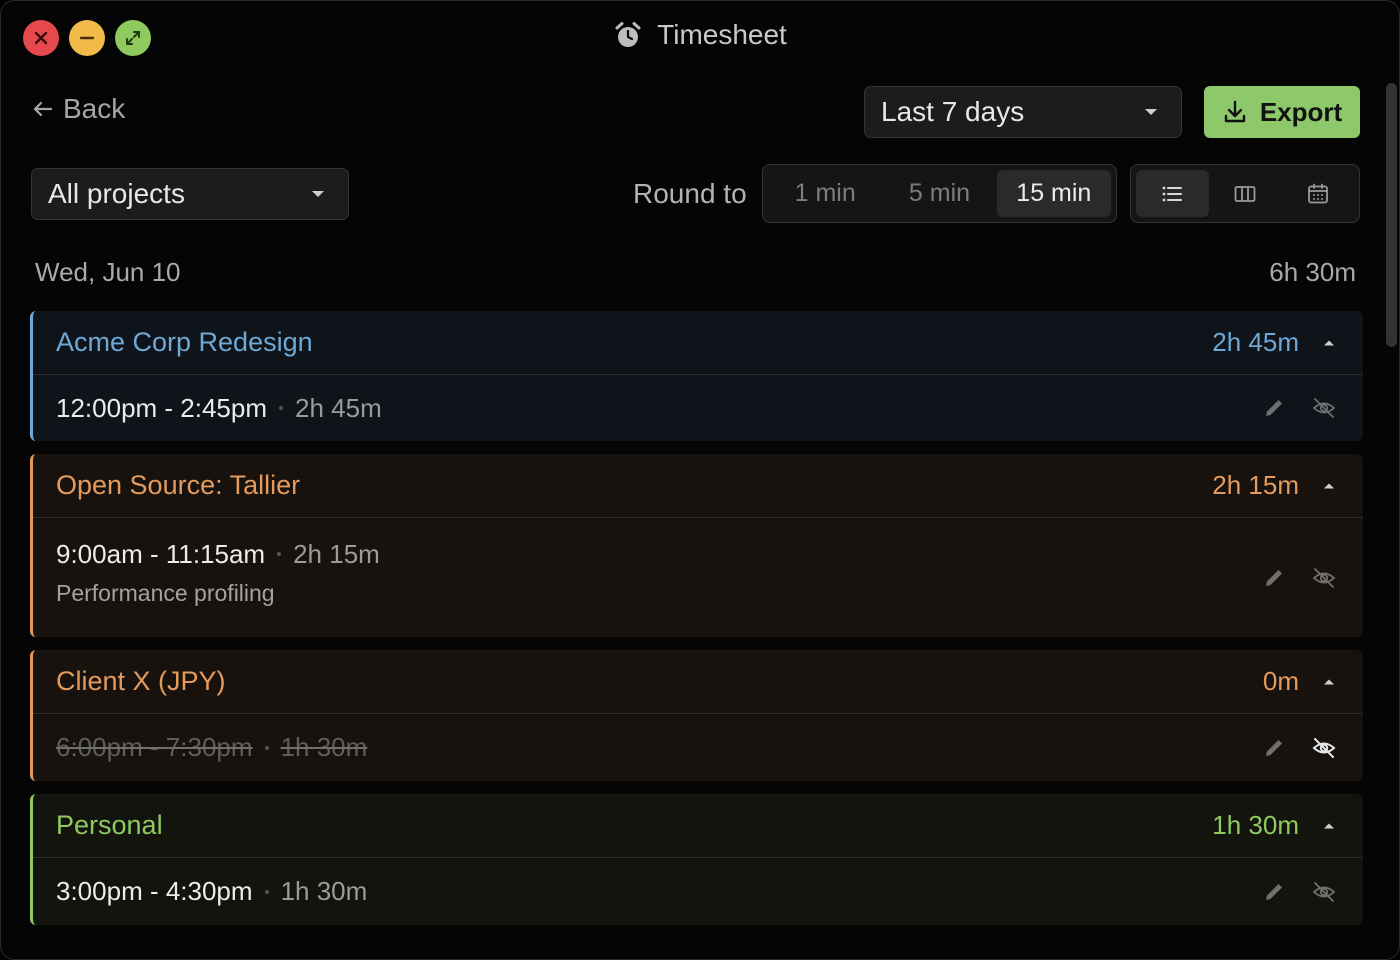 This screenshot has height=960, width=1400. I want to click on export-label: Export, so click(1301, 111).